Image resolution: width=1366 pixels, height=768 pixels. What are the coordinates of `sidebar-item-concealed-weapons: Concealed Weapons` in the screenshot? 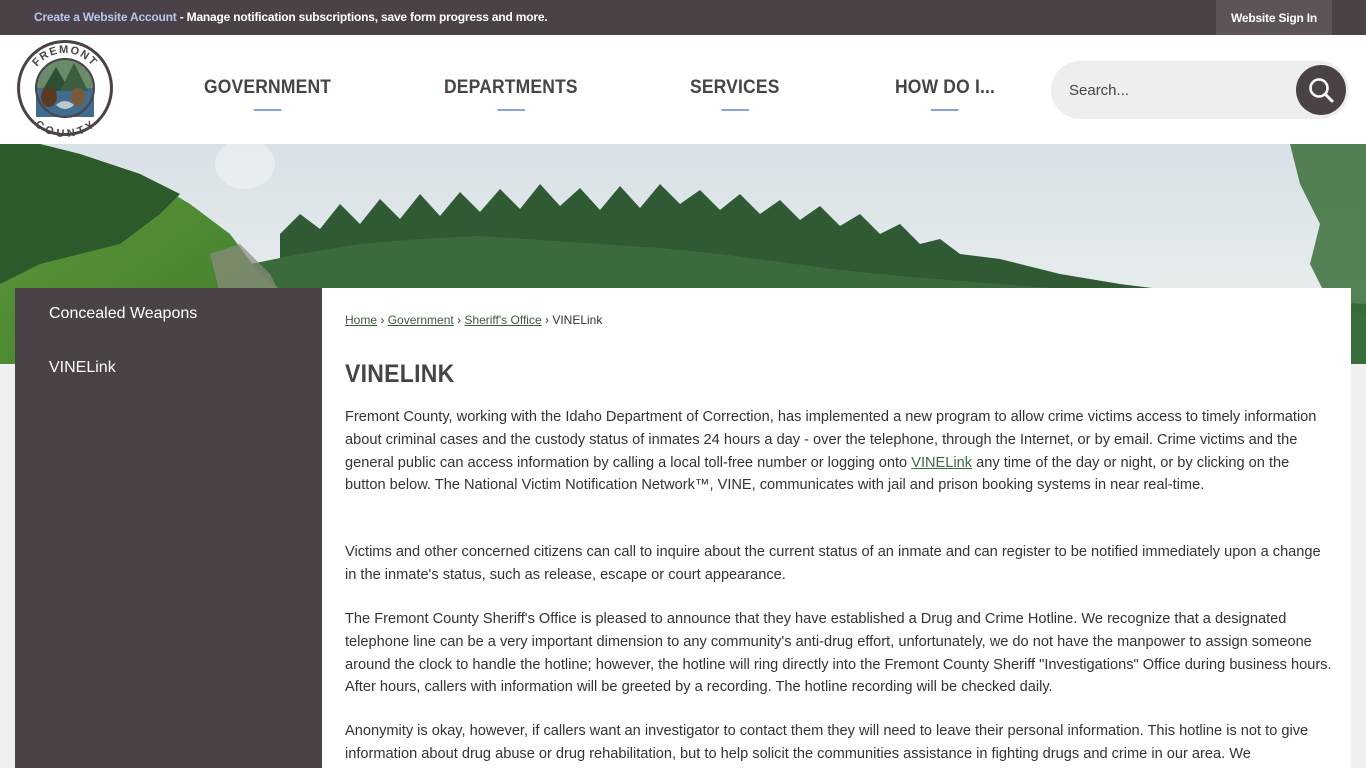 It's located at (123, 314).